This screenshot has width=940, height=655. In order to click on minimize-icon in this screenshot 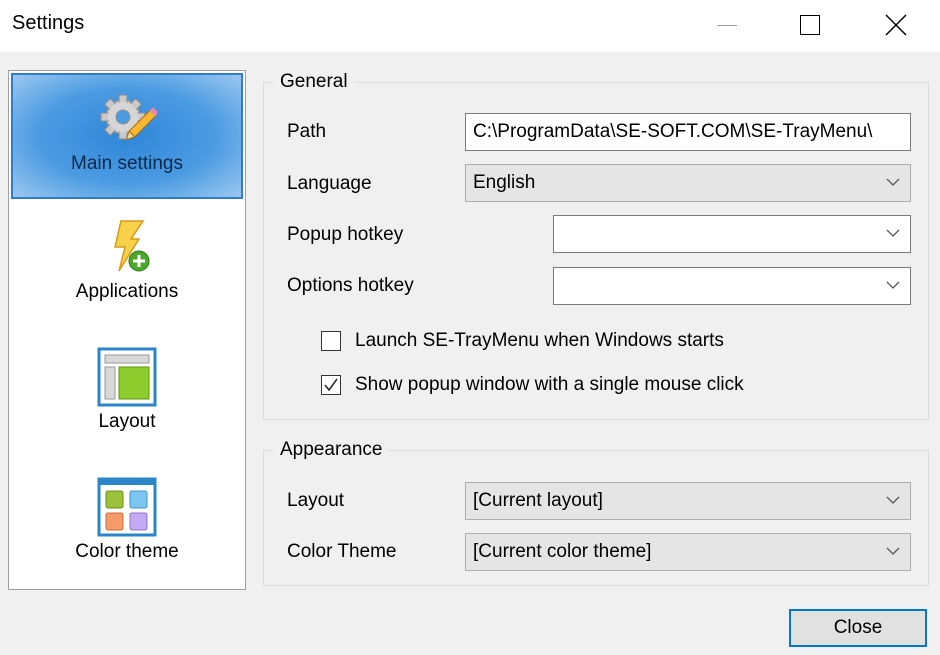, I will do `click(727, 25)`.